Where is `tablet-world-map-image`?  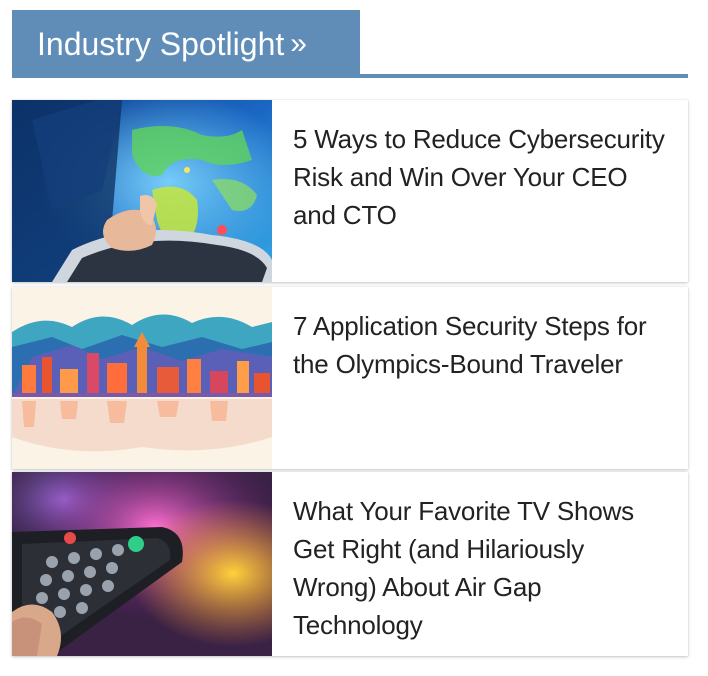
tablet-world-map-image is located at coordinates (142, 191).